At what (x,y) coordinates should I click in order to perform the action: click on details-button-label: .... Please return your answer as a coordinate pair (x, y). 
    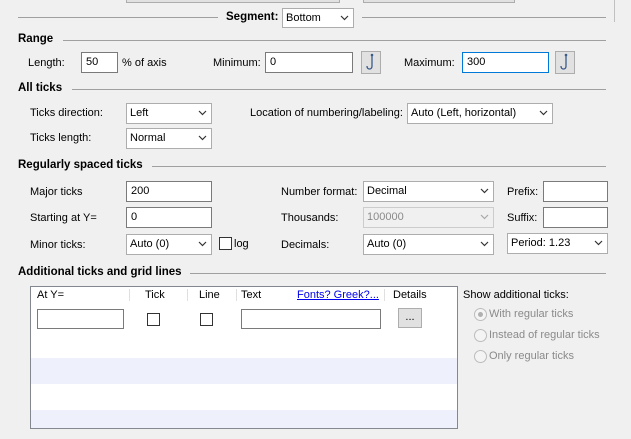
    Looking at the image, I should click on (410, 317).